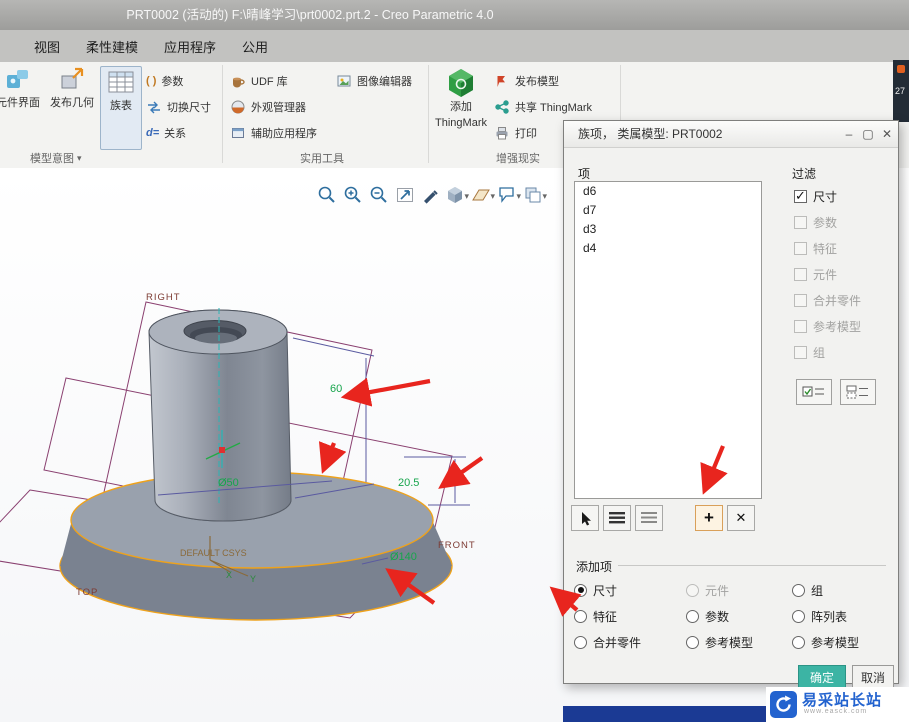  I want to click on family-item-row: d6, so click(668, 191).